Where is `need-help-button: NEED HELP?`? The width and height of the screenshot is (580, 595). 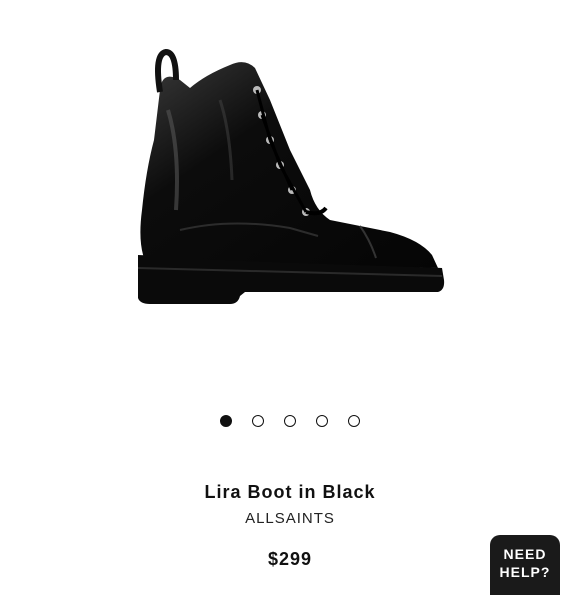 need-help-button: NEED HELP? is located at coordinates (525, 565).